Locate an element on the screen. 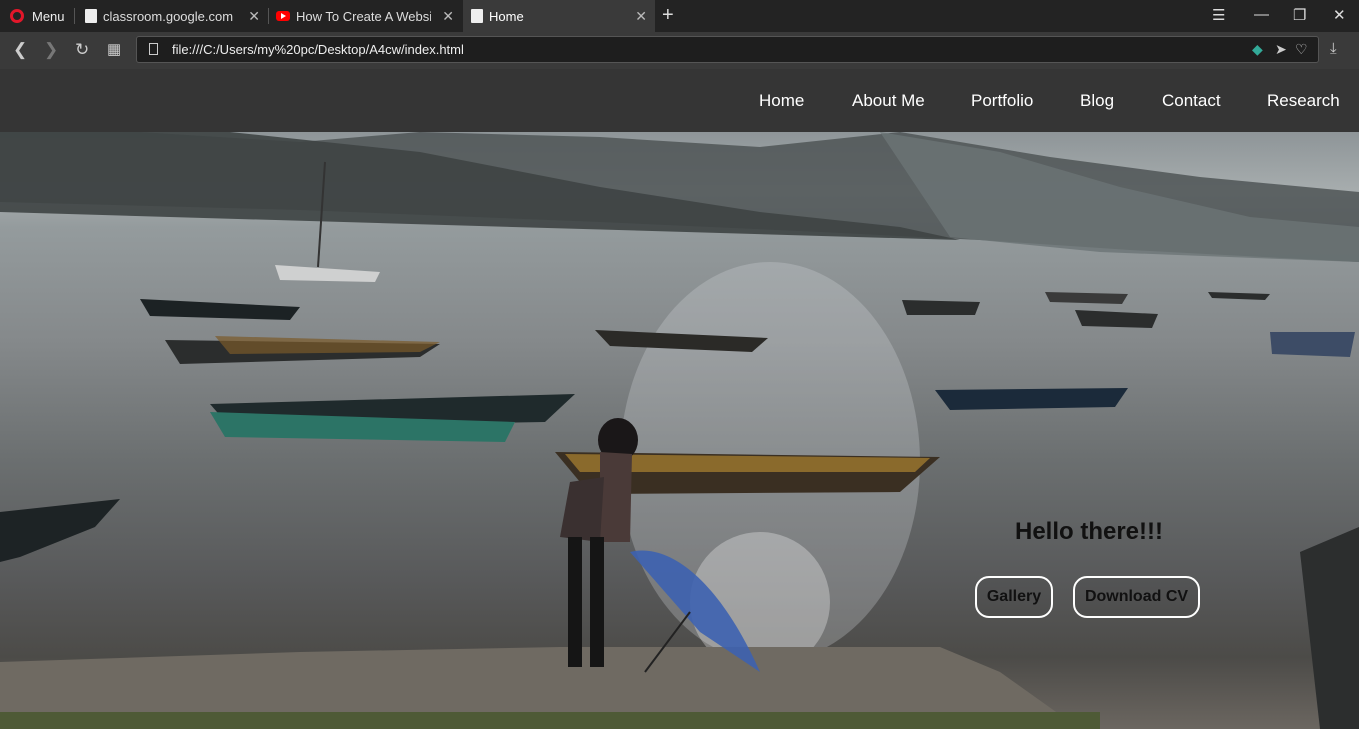 The height and width of the screenshot is (729, 1359). tab-title: classroom.google.com is located at coordinates (168, 16).